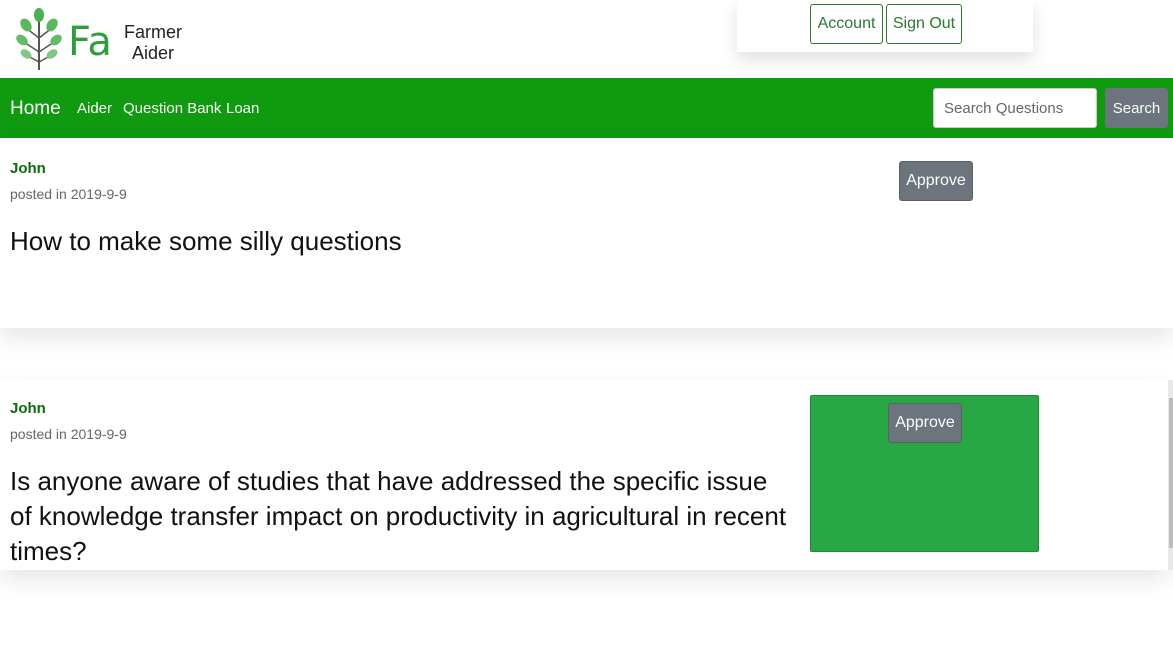 The height and width of the screenshot is (656, 1173). Describe the element at coordinates (586, 108) in the screenshot. I see `main-navbar: Home Aider Question Bank Loan Search` at that location.